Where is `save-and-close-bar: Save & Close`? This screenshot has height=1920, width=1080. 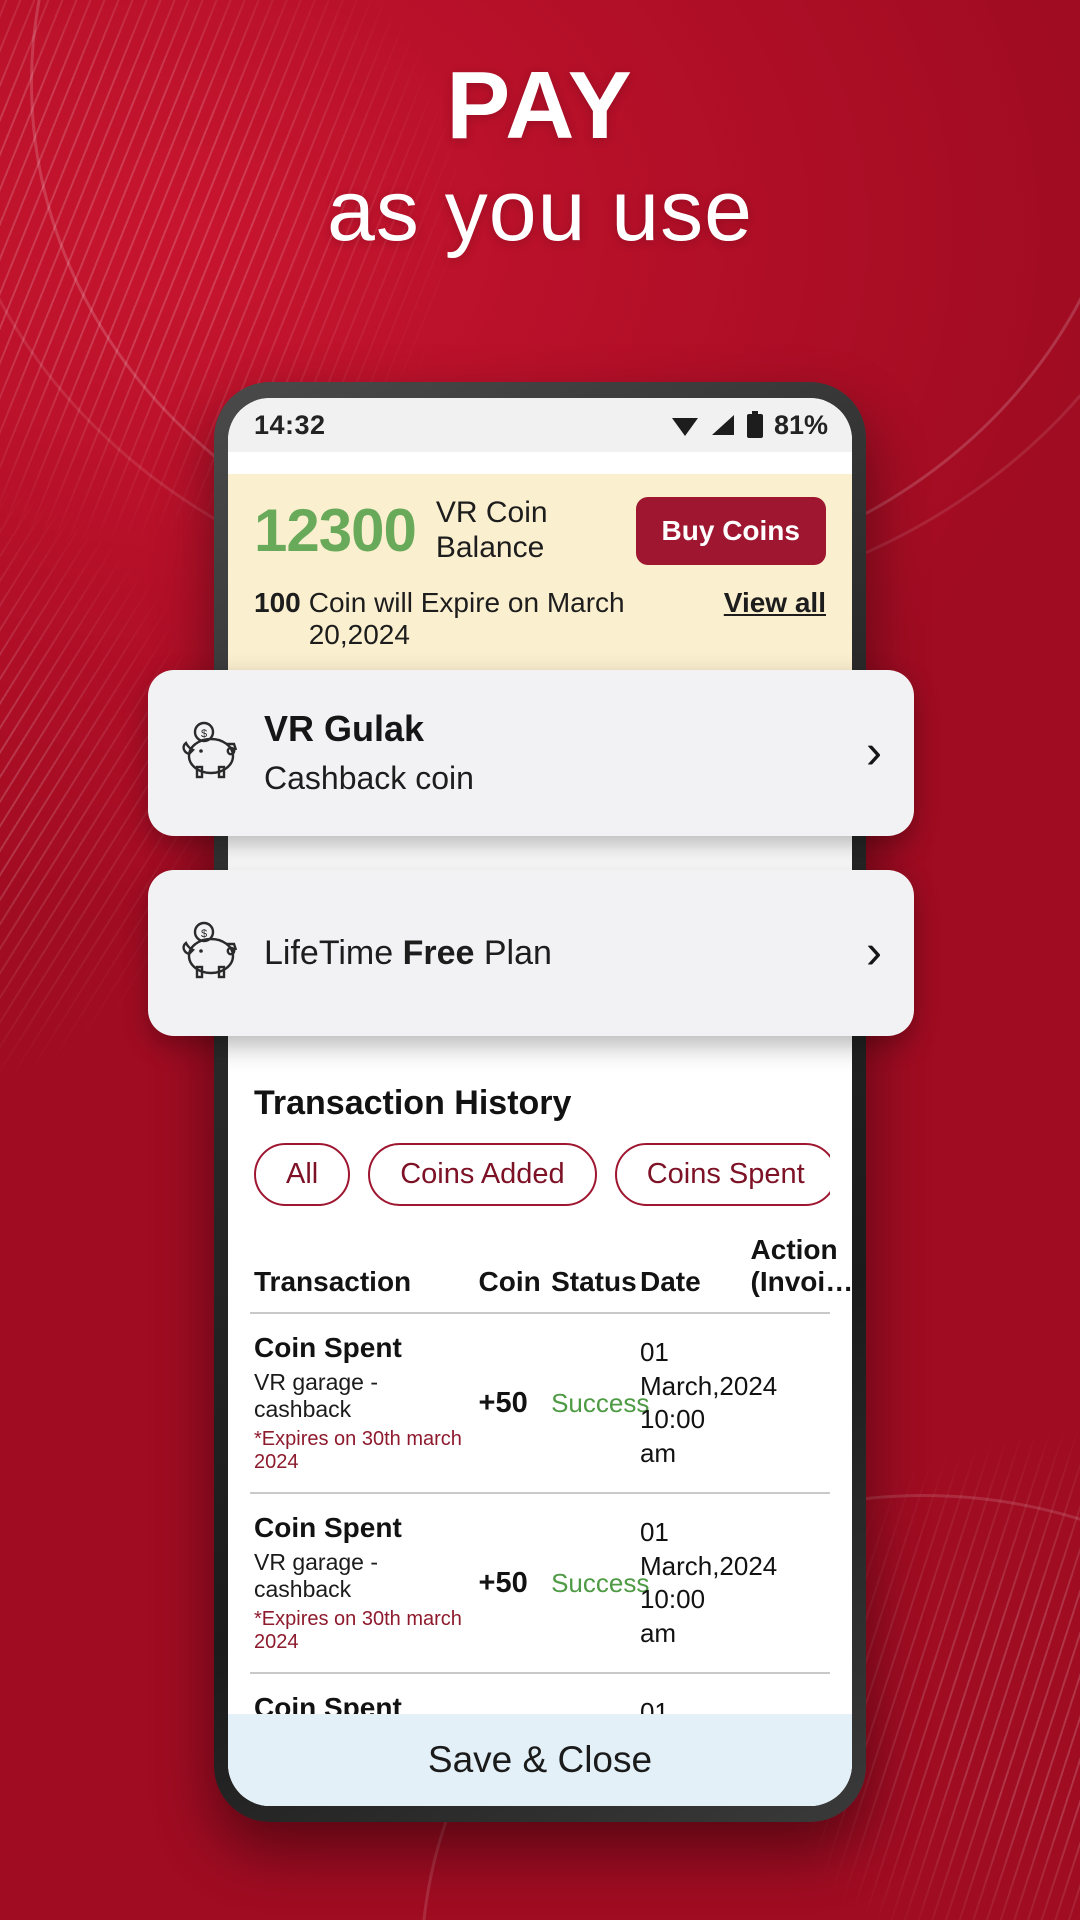
save-and-close-bar: Save & Close is located at coordinates (540, 1760).